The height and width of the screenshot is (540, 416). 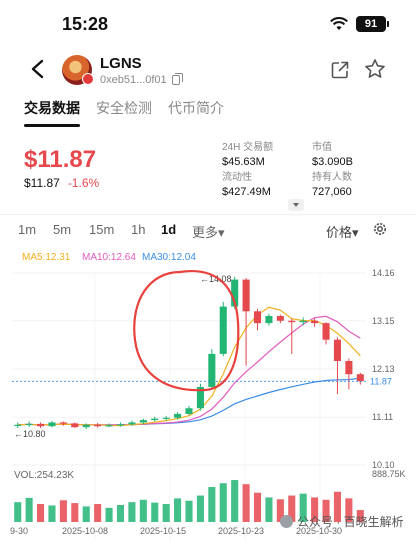 What do you see at coordinates (372, 24) in the screenshot?
I see `battery-indicator: 91` at bounding box center [372, 24].